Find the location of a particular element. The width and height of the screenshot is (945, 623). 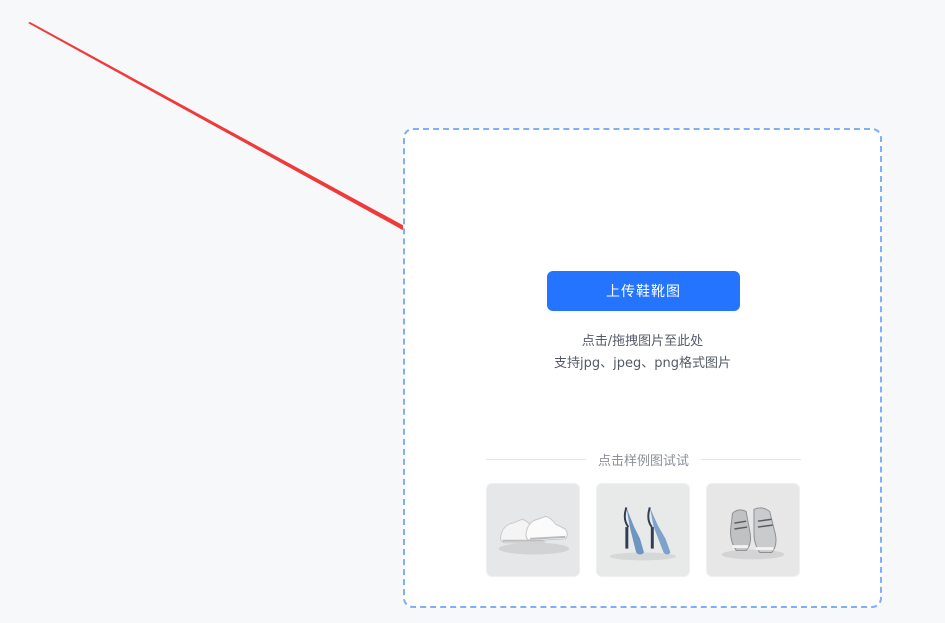

grey-running-shoes-icon is located at coordinates (753, 530).